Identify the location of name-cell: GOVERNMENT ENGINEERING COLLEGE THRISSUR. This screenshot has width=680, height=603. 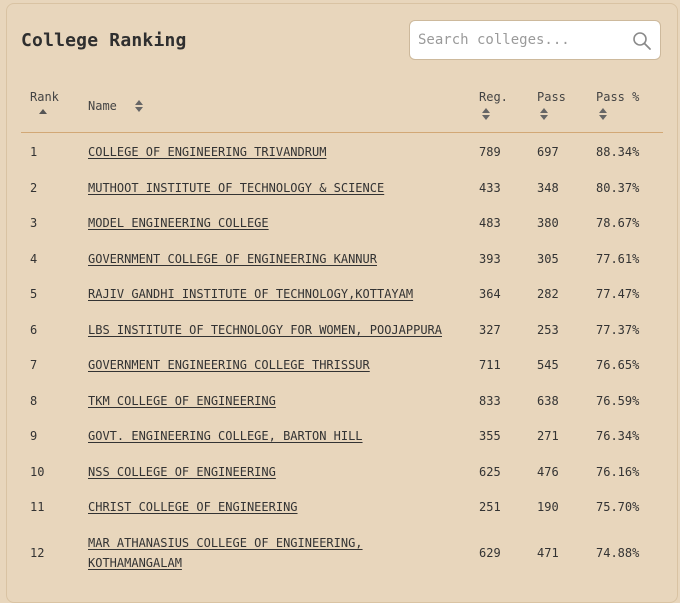
(278, 365).